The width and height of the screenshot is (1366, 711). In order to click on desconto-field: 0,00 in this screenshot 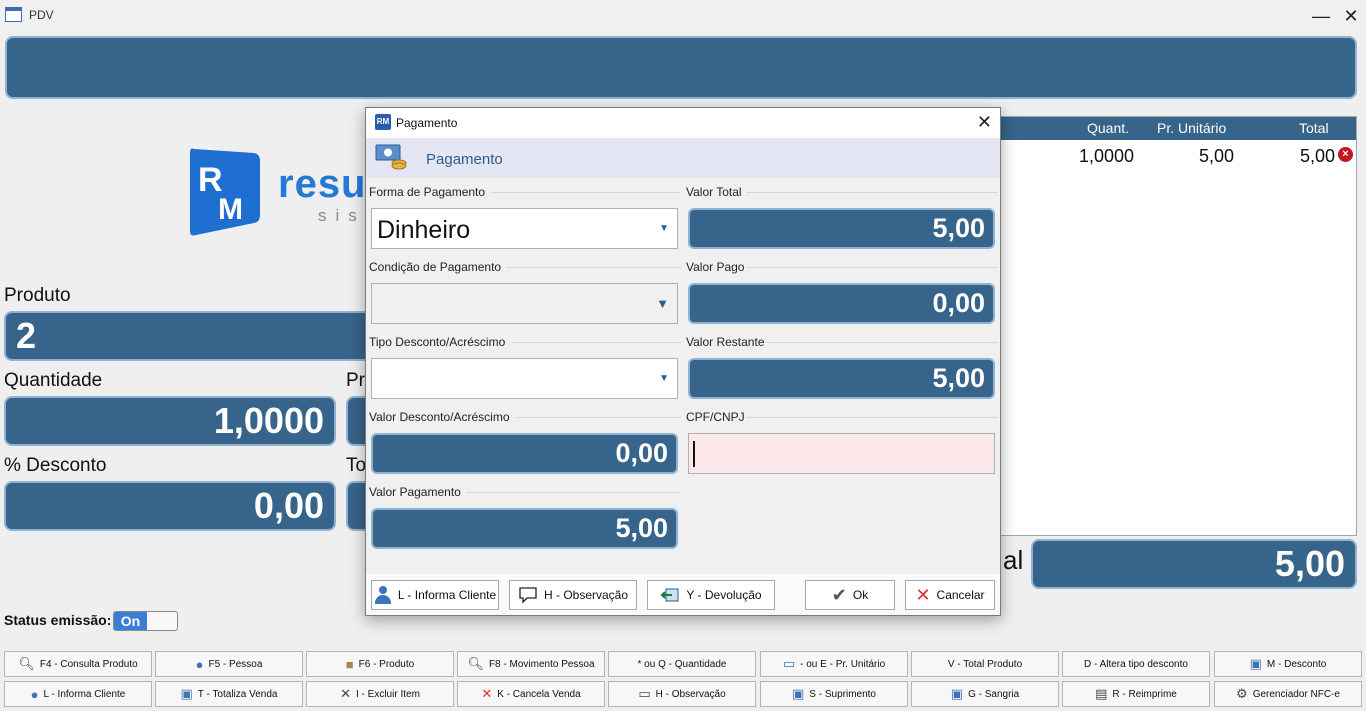, I will do `click(170, 506)`.